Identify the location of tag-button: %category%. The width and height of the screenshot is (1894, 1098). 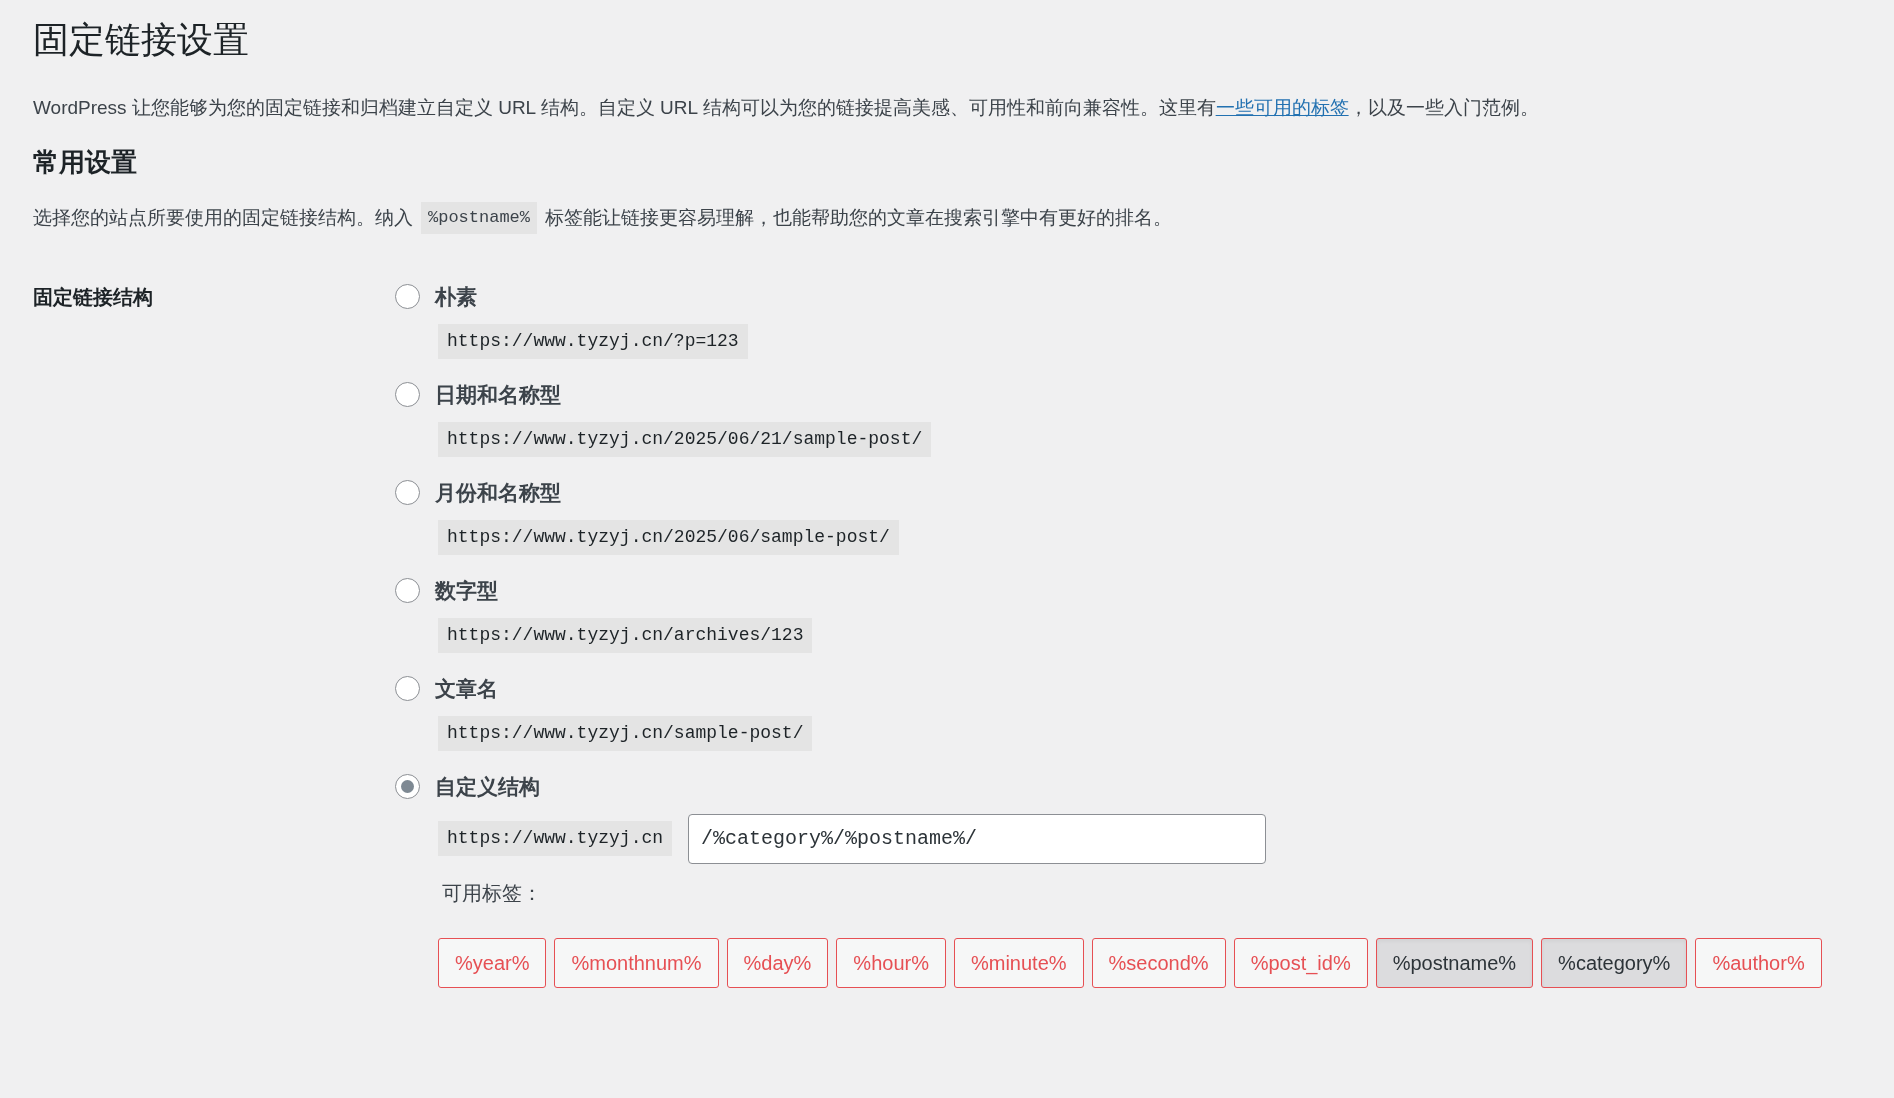
(1614, 962).